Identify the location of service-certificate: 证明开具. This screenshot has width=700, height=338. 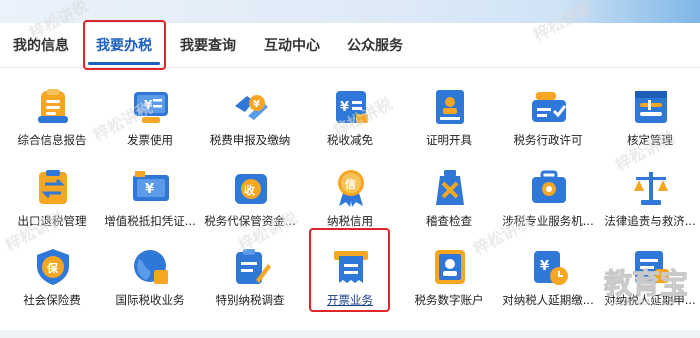
(449, 119).